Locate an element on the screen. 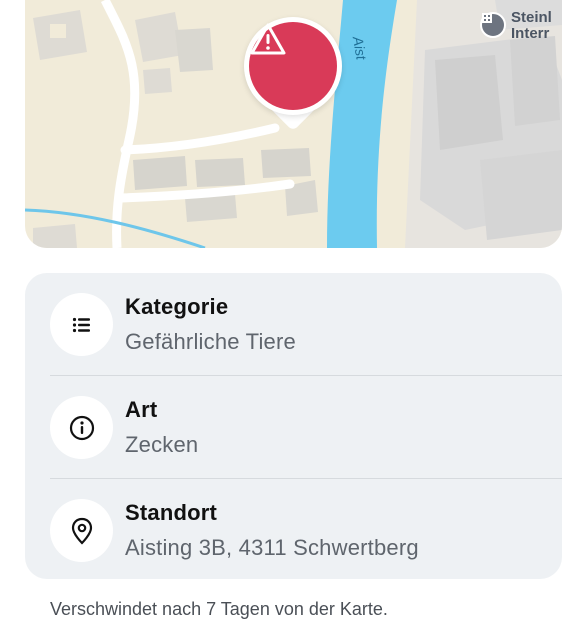  poi-label-line2: Interr is located at coordinates (530, 33).